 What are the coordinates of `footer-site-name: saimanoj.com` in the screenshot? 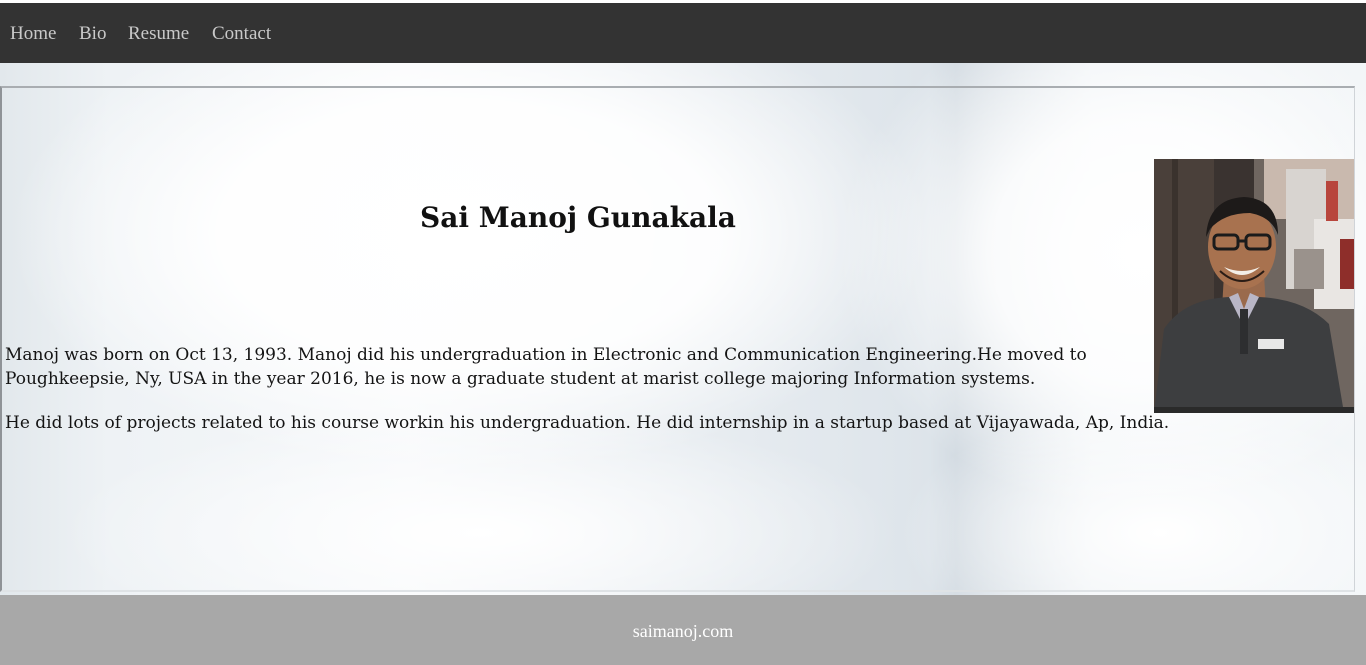 It's located at (683, 631).